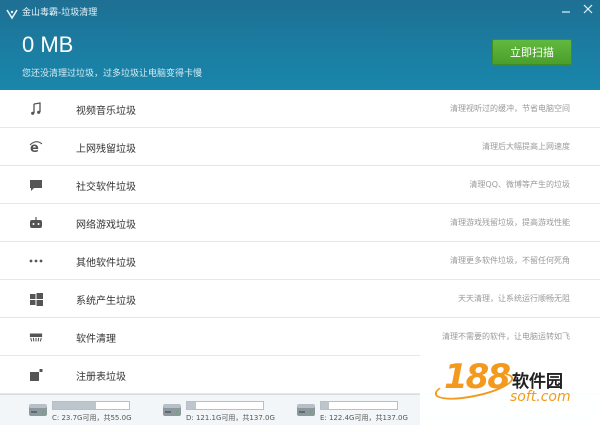 The height and width of the screenshot is (425, 600). Describe the element at coordinates (300, 223) in the screenshot. I see `list-item-online-games: 网络游戏垃圾 清理游戏残留垃圾，提高游戏性能` at that location.